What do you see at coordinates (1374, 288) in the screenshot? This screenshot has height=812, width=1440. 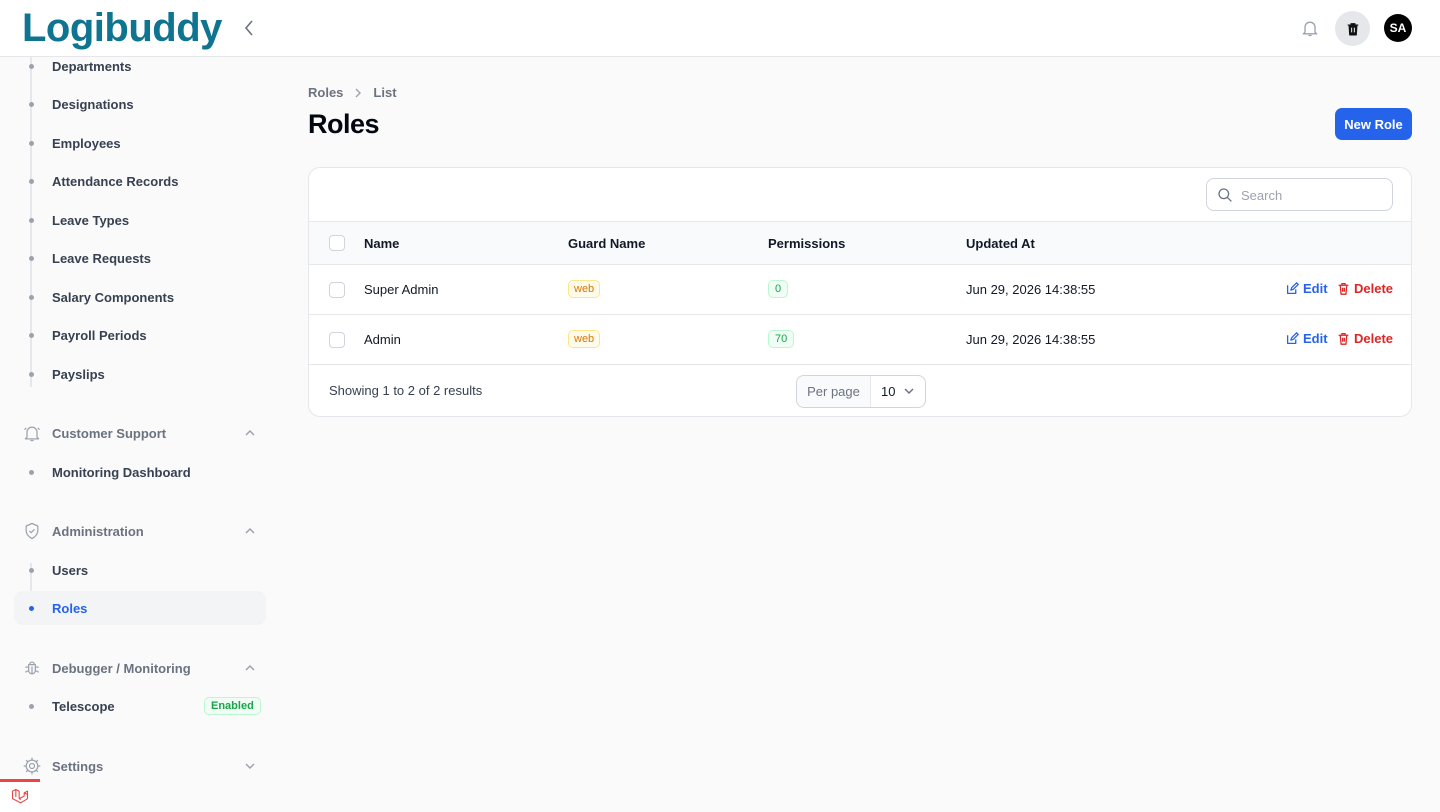 I see `delete-label: Delete` at bounding box center [1374, 288].